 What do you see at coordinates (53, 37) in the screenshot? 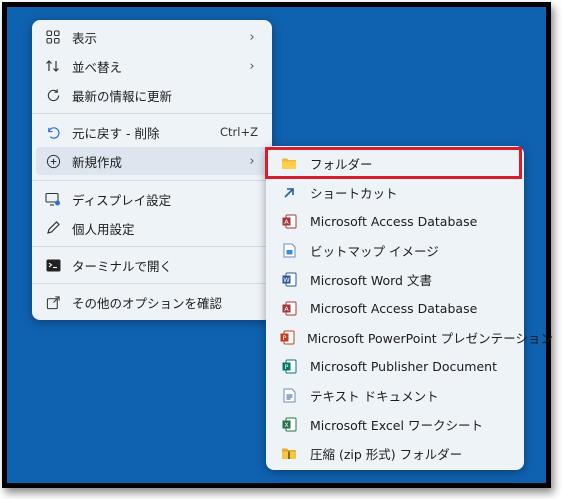
I see `grid-icon` at bounding box center [53, 37].